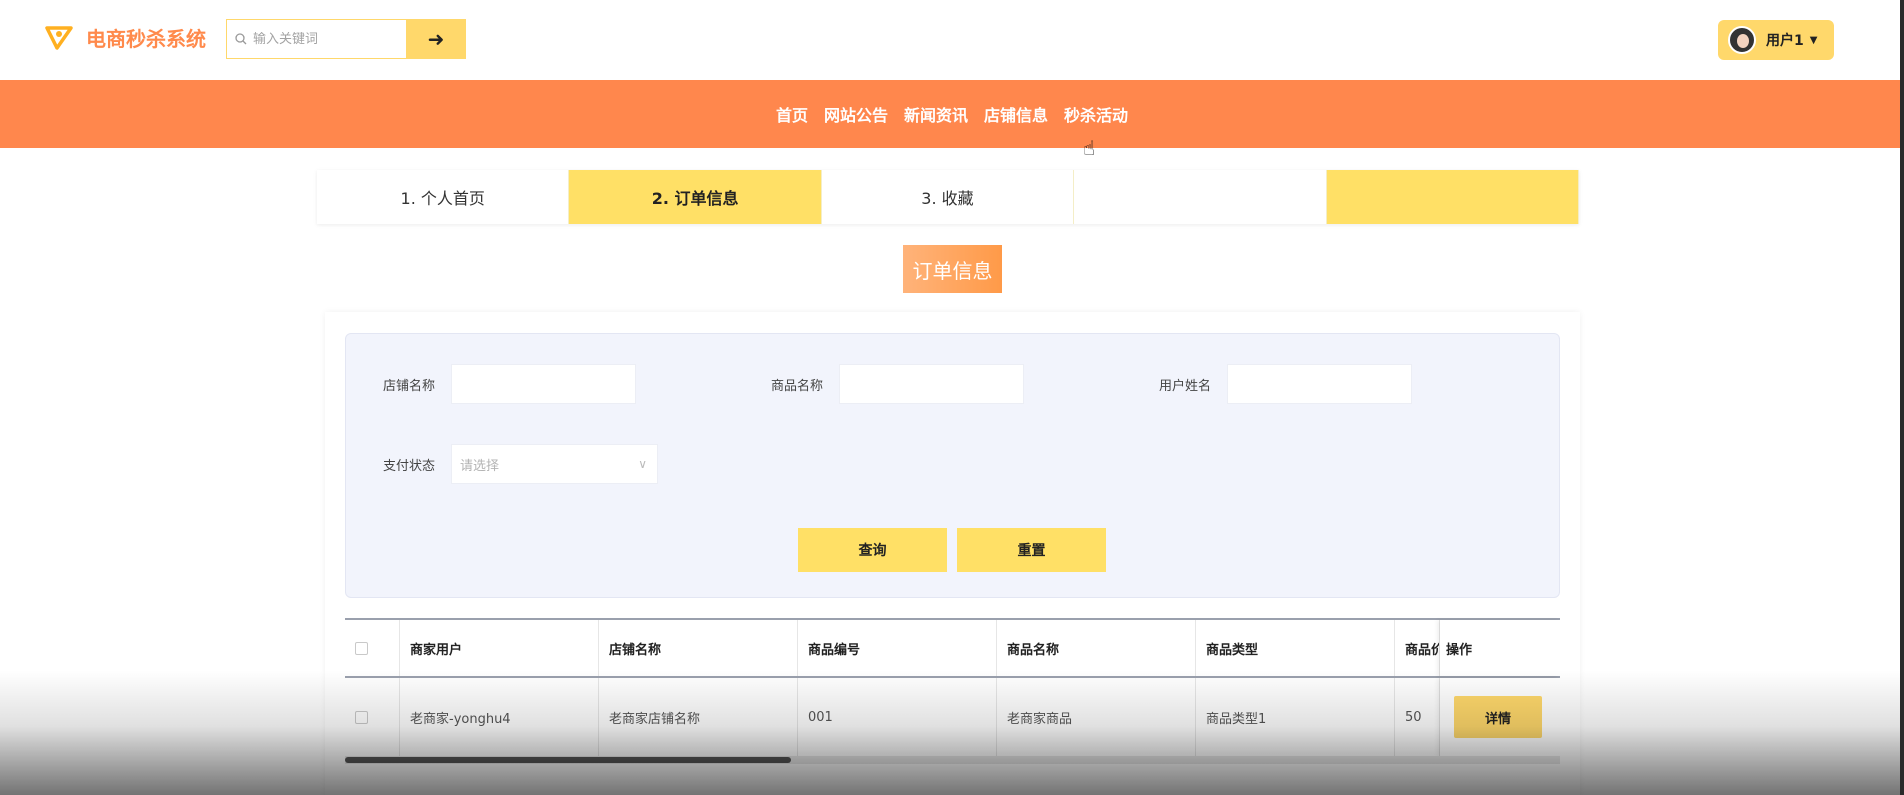  Describe the element at coordinates (1089, 148) in the screenshot. I see `hand-cursor-icon: ☝` at that location.